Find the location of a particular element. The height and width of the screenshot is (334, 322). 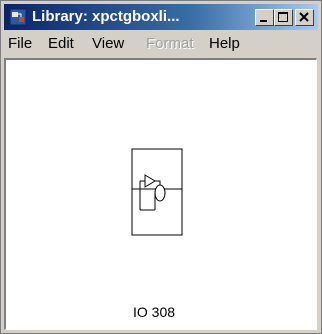

block-label: IO 308 is located at coordinates (154, 312).